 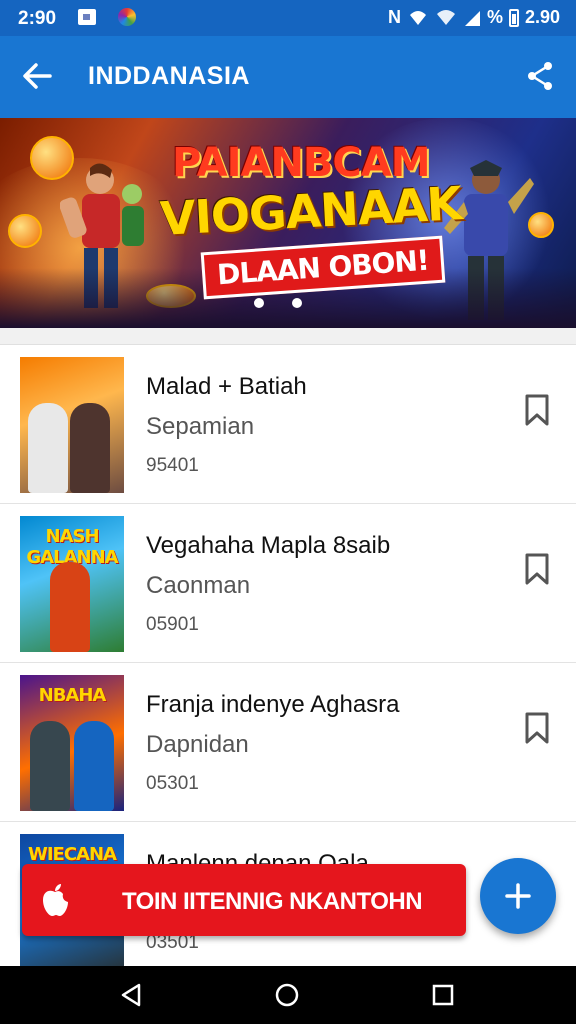 I want to click on apple-icon, so click(x=55, y=900).